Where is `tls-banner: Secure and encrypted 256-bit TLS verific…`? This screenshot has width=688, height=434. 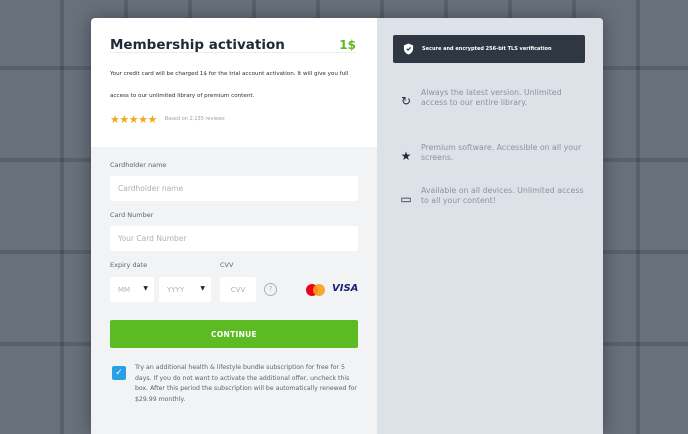
tls-banner: Secure and encrypted 256-bit TLS verific… is located at coordinates (489, 49).